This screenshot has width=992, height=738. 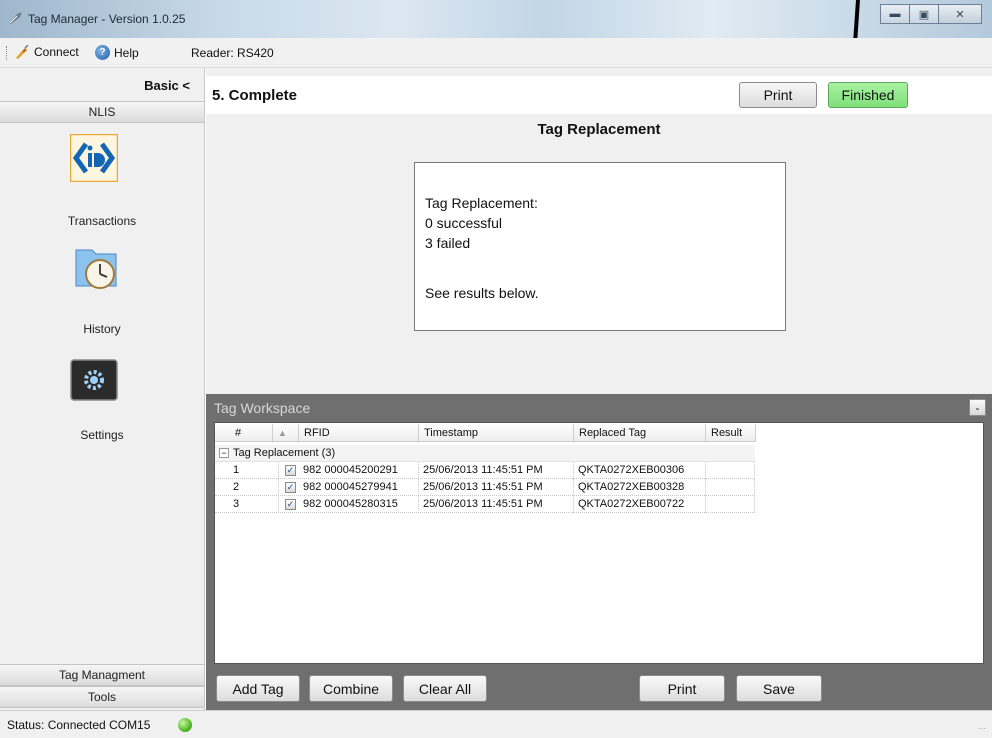 I want to click on connect-label: Connect, so click(x=56, y=52).